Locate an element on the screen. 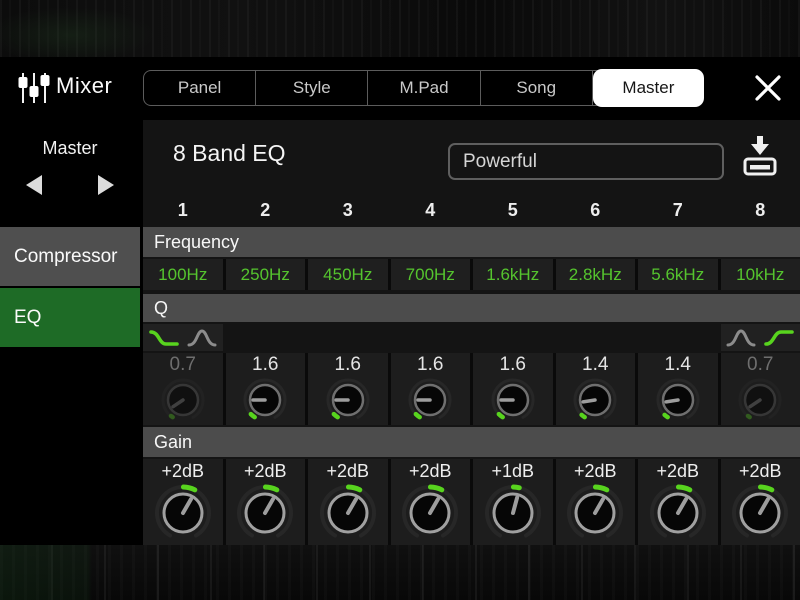 This screenshot has width=800, height=600. tab-panel: Panel is located at coordinates (200, 88).